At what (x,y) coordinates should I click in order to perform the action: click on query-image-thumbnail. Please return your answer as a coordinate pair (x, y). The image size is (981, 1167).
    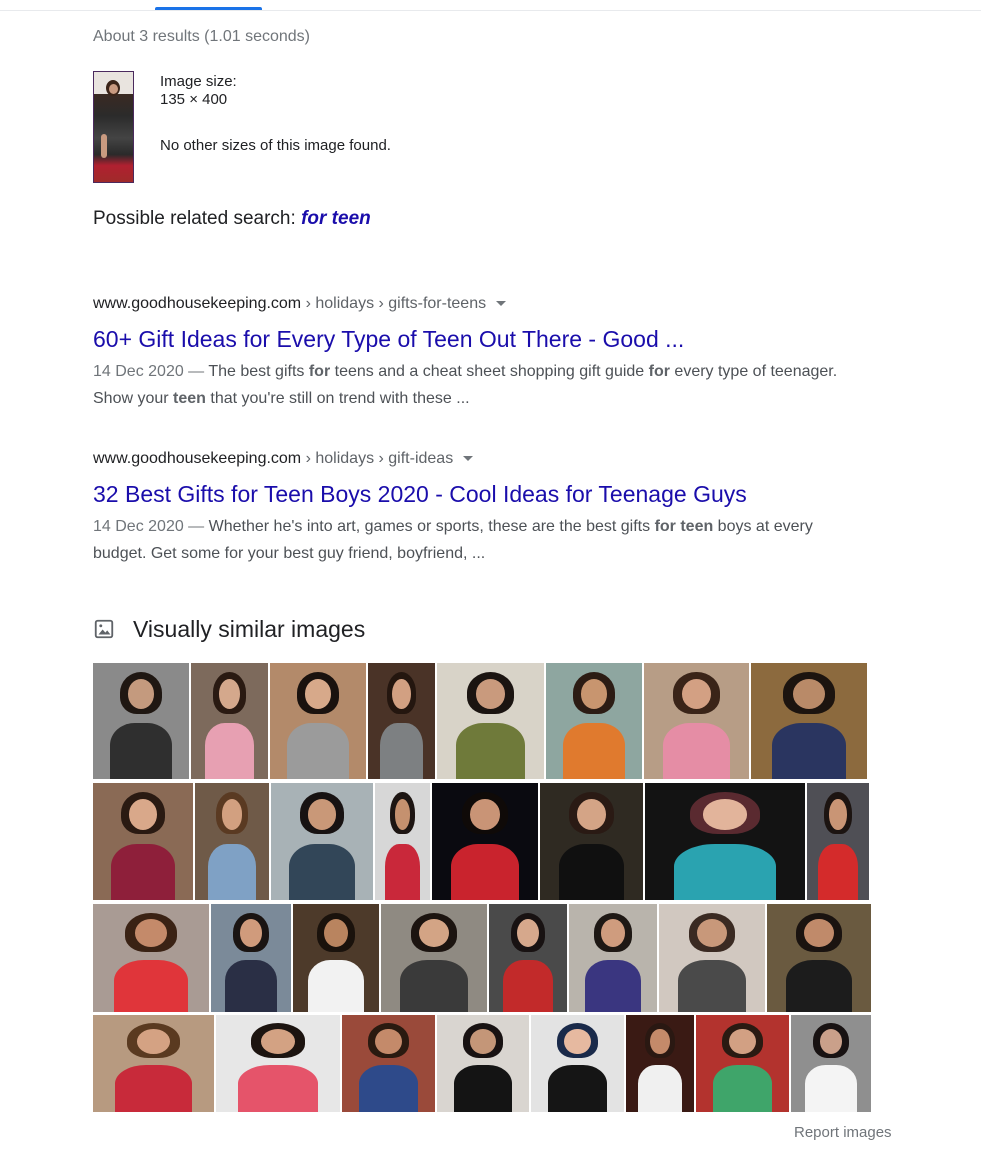
    Looking at the image, I should click on (113, 127).